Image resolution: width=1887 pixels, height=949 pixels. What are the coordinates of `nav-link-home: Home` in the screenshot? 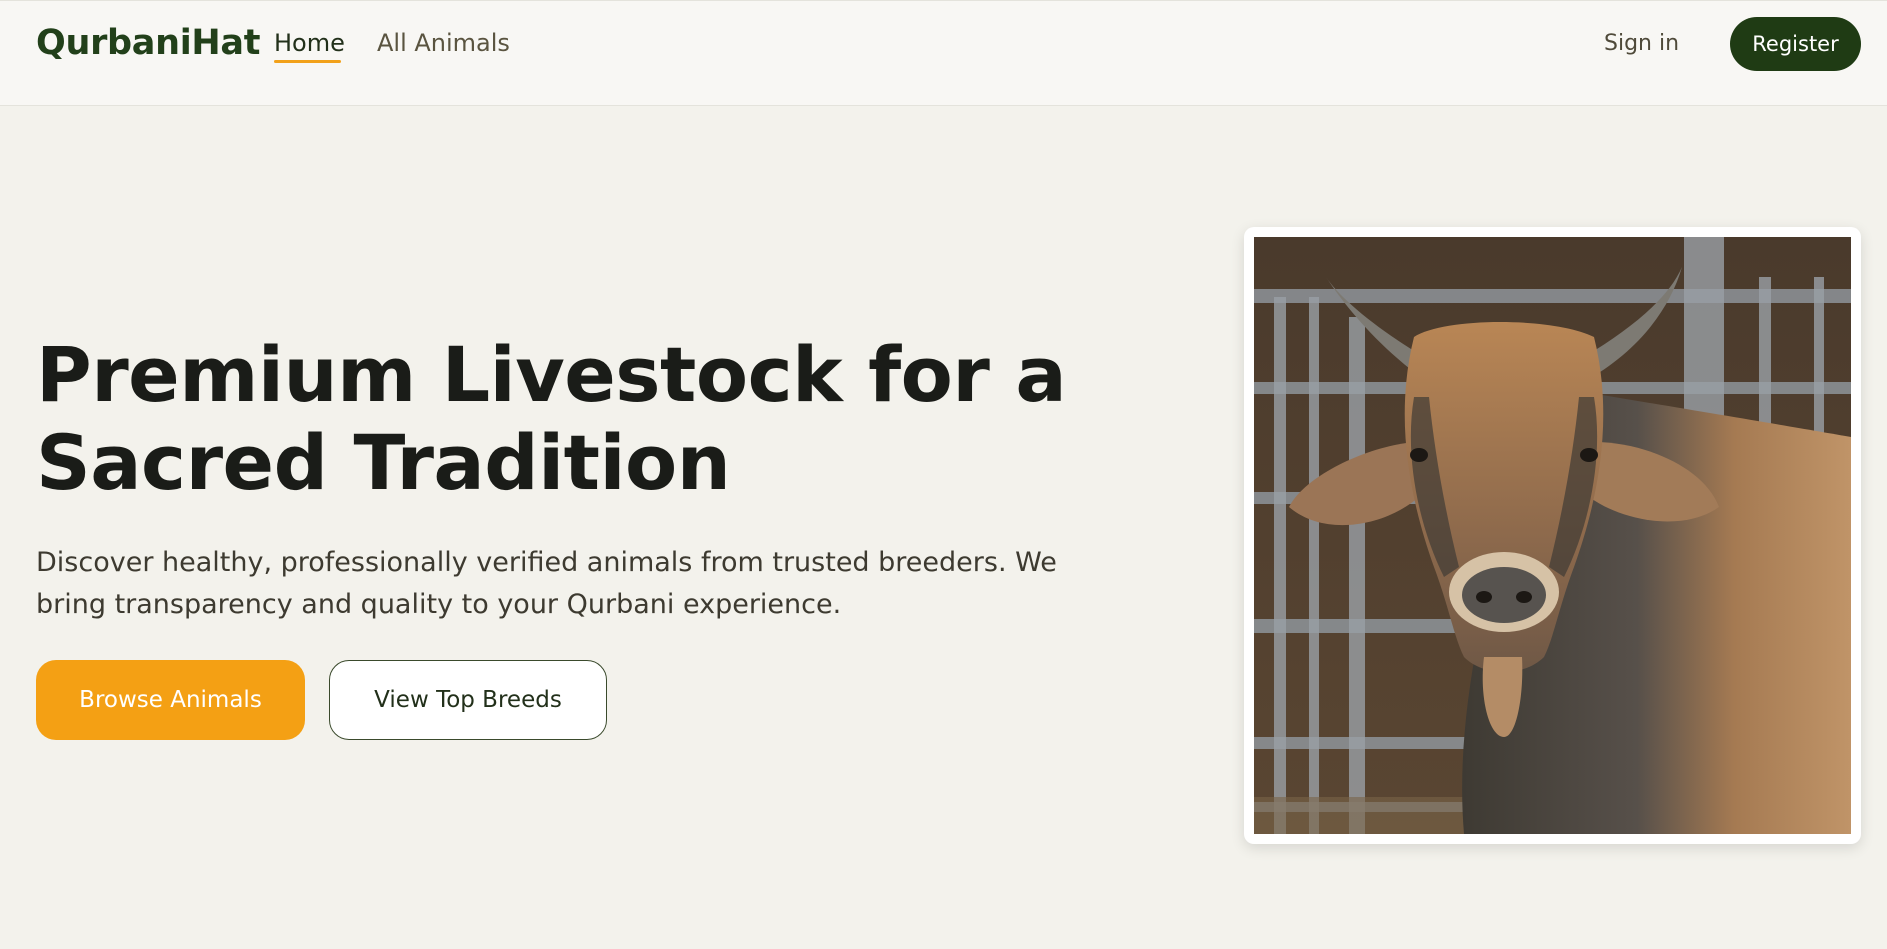 It's located at (309, 43).